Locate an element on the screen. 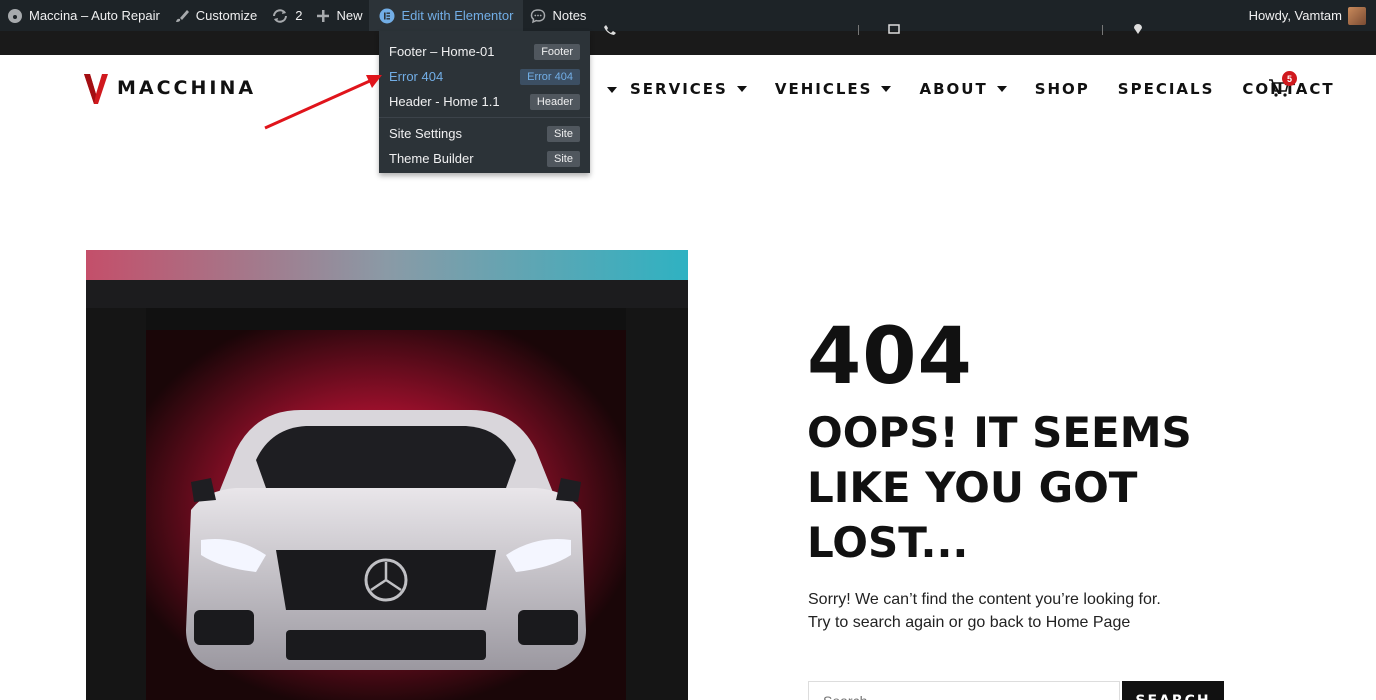 This screenshot has width=1376, height=700. dropdown-item-header: Header - Home 1.1 Header is located at coordinates (484, 101).